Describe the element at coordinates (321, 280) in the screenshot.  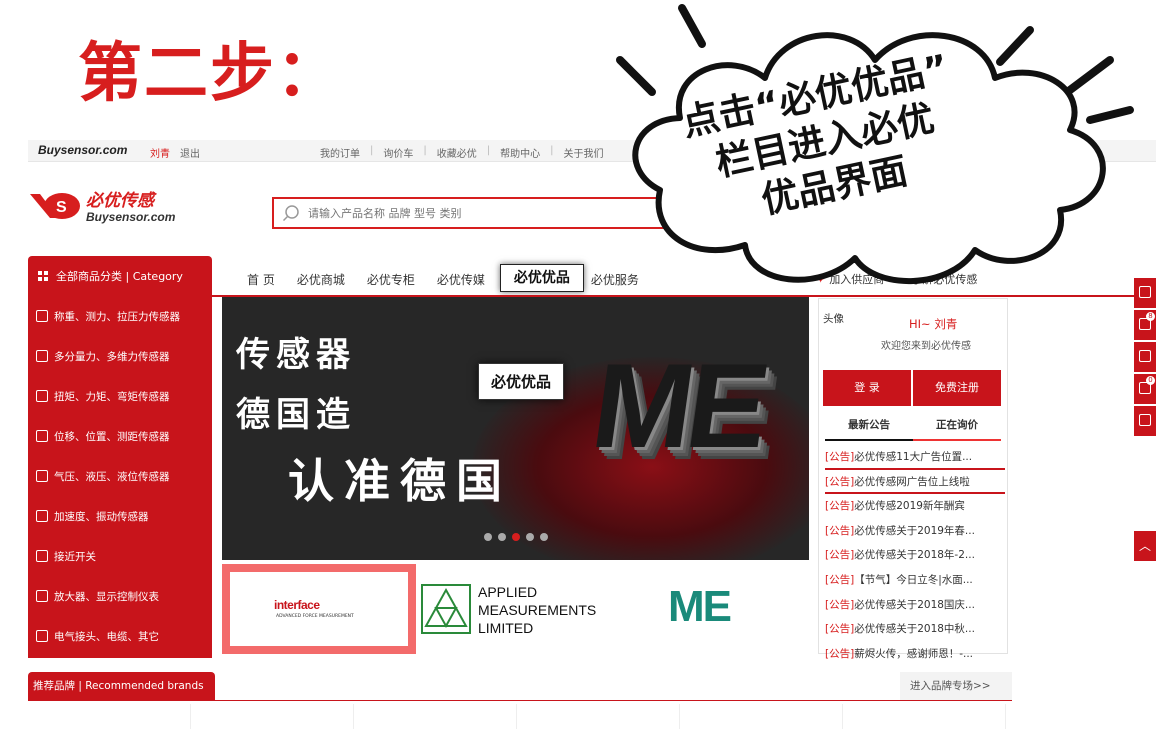
I see `nav-item-mall: 必优商城` at that location.